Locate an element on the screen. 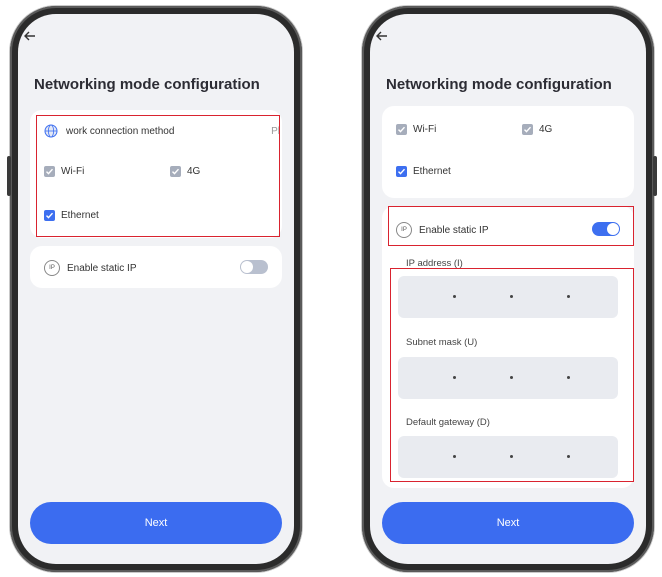 Image resolution: width=662 pixels, height=577 pixels. option-label: Ethernet is located at coordinates (432, 171).